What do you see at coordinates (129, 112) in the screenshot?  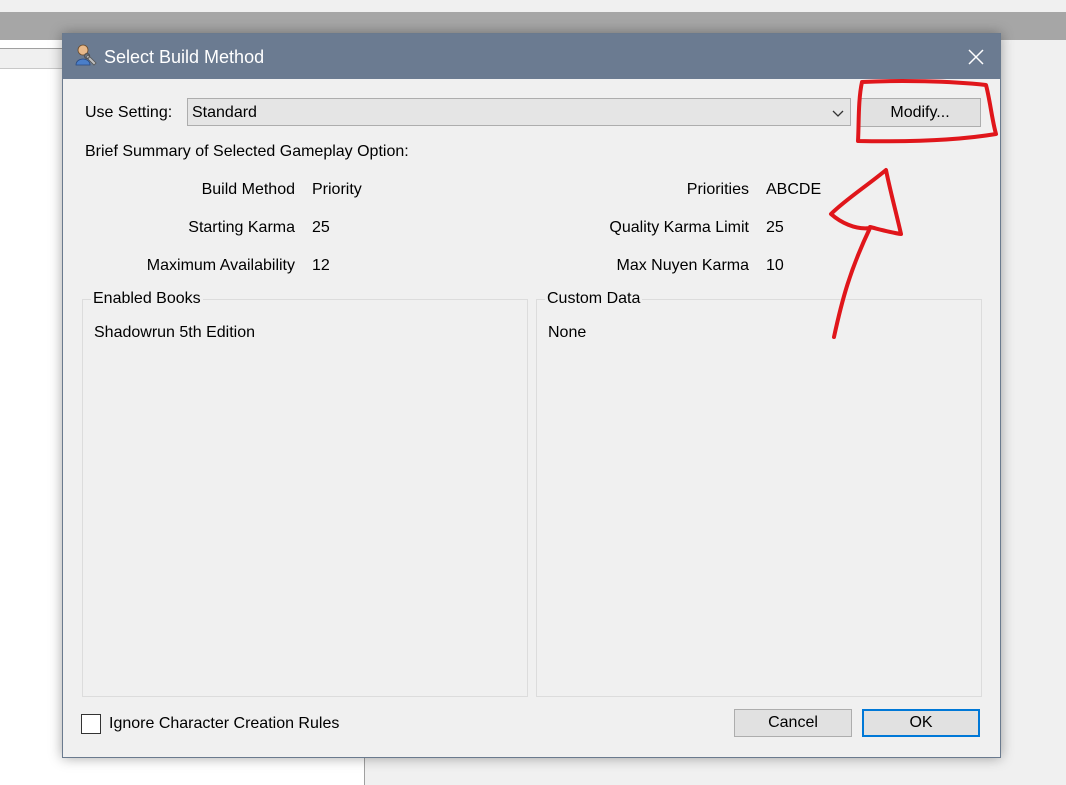 I see `use-setting-label: Use Setting:` at bounding box center [129, 112].